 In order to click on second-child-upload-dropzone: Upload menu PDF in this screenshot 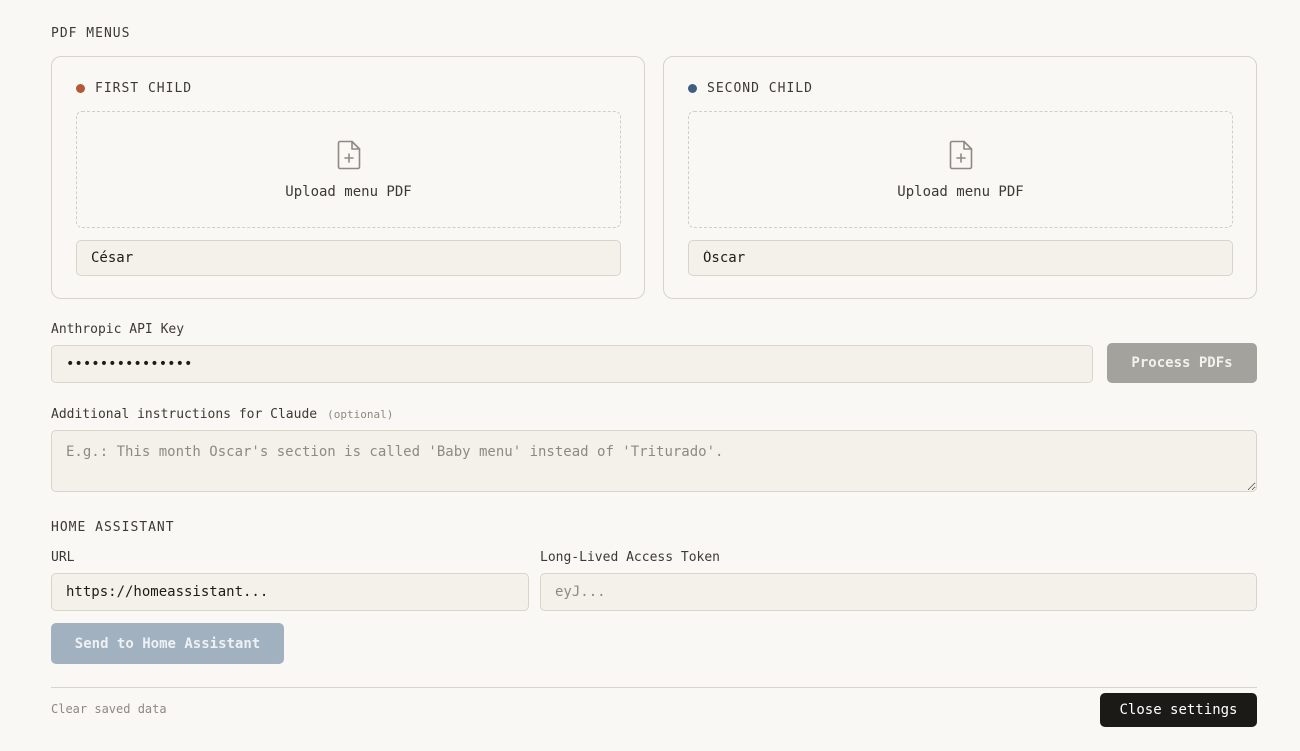, I will do `click(960, 169)`.